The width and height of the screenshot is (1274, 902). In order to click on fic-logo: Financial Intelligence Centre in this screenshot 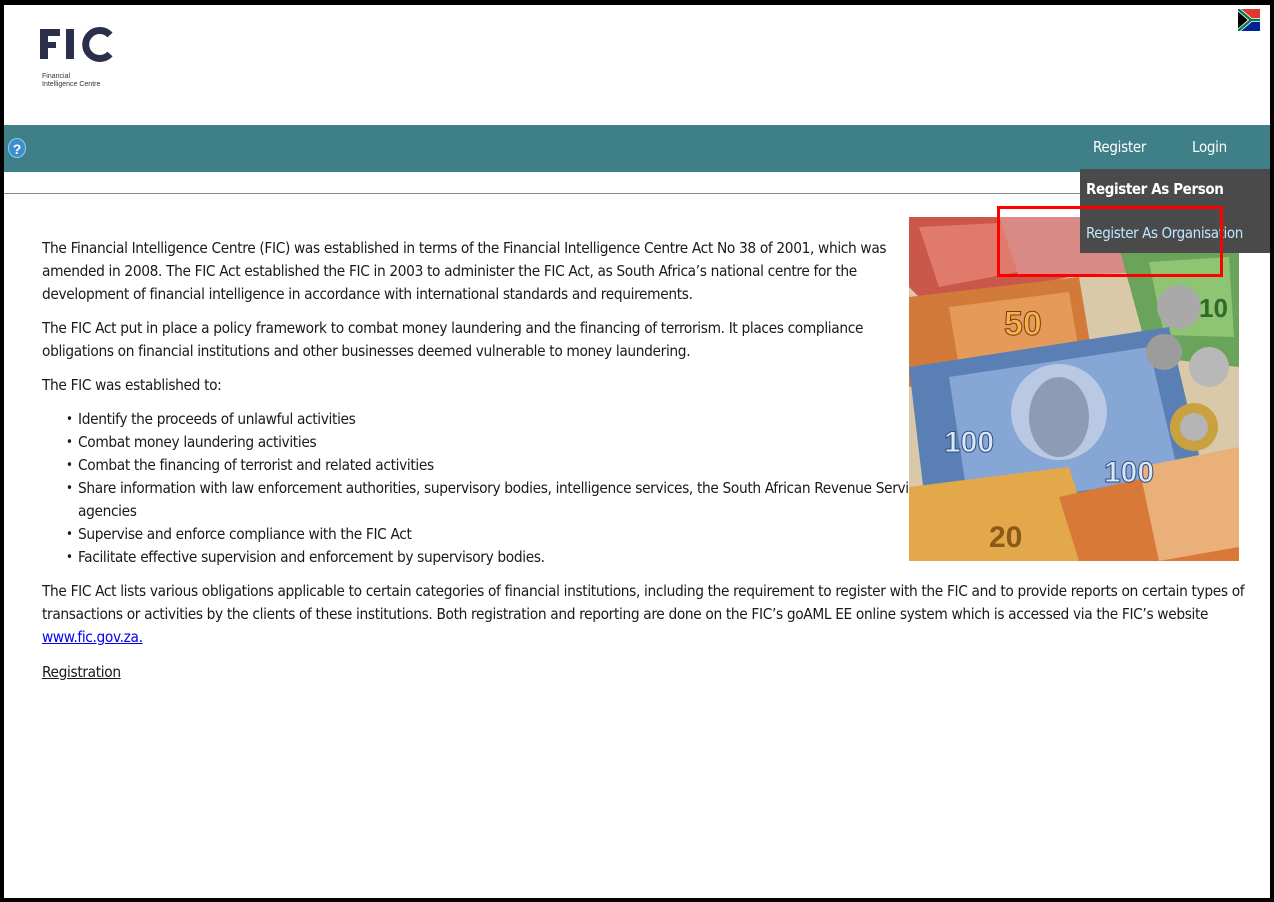, I will do `click(95, 62)`.